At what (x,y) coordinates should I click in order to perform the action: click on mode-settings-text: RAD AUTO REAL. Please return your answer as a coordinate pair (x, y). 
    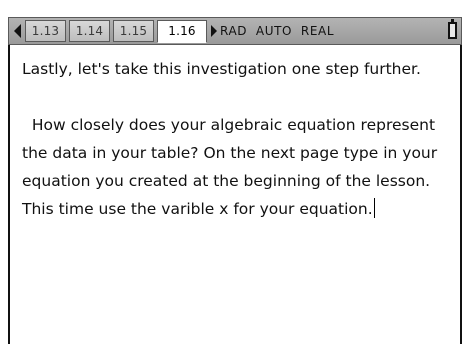
    Looking at the image, I should click on (277, 31).